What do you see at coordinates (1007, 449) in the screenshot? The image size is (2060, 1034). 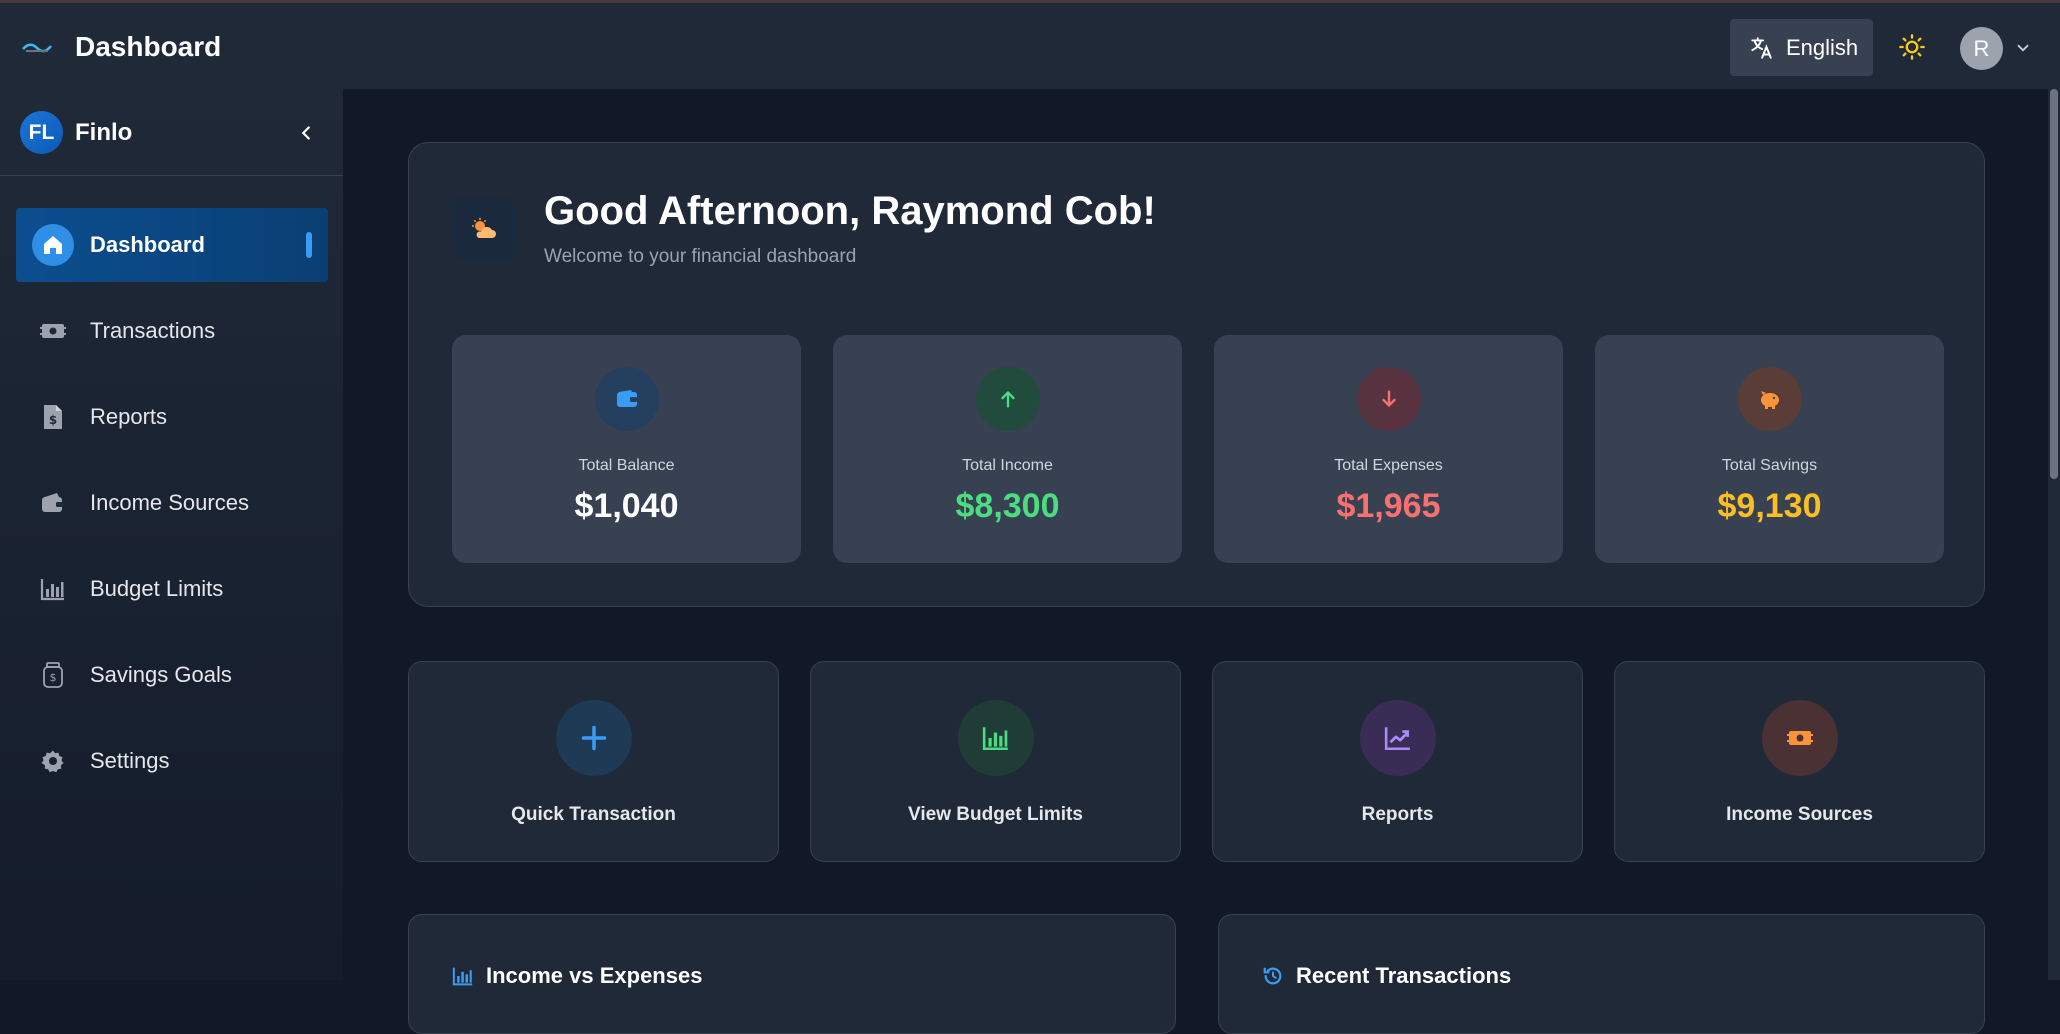 I see `stat-card-total-income: Total Income $8,300` at bounding box center [1007, 449].